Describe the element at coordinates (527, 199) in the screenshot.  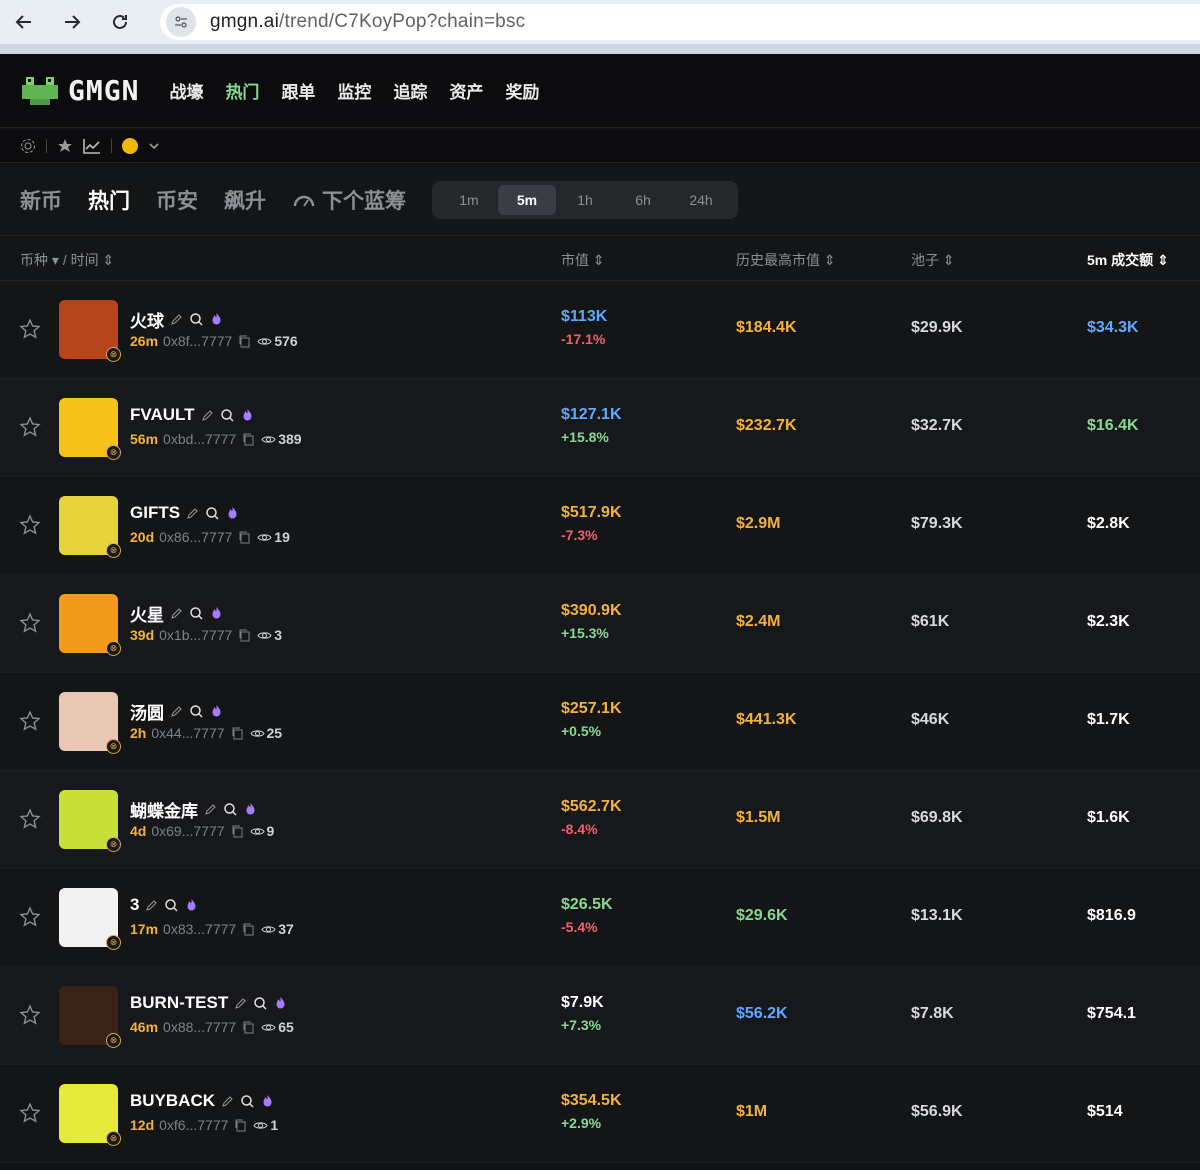
I see `timeframe-5m: 5m` at that location.